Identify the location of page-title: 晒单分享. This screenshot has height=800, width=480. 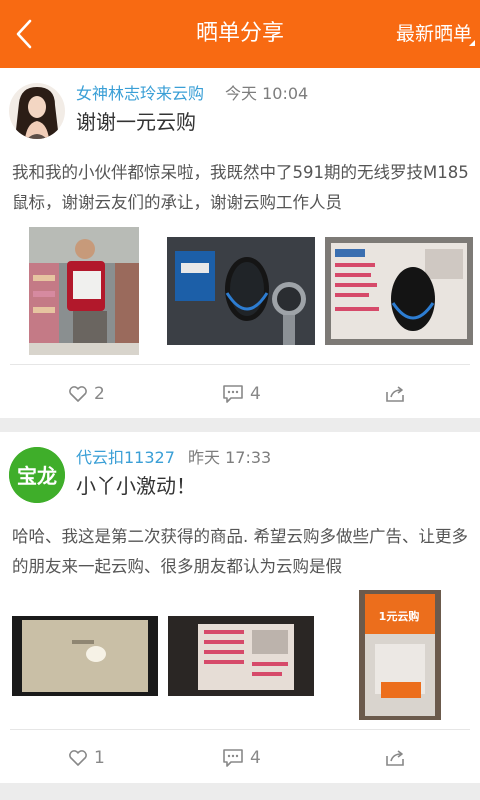
(239, 33).